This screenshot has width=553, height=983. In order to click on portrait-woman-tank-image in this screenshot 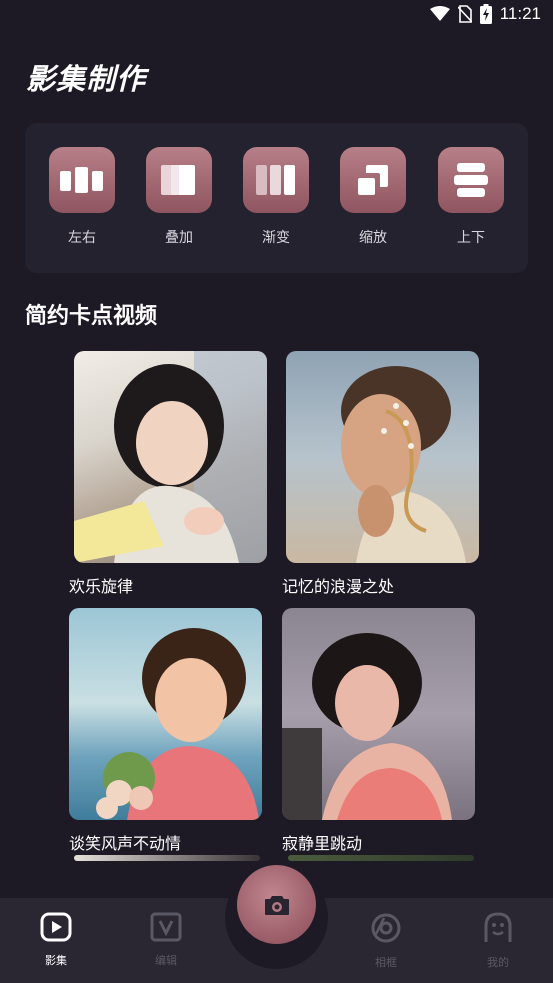, I will do `click(367, 726)`.